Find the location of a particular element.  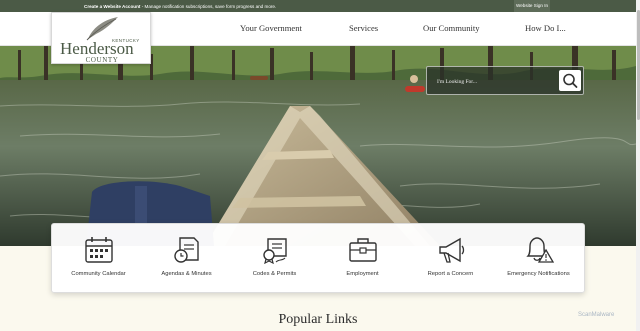

quick-link-label: Employment is located at coordinates (362, 274).